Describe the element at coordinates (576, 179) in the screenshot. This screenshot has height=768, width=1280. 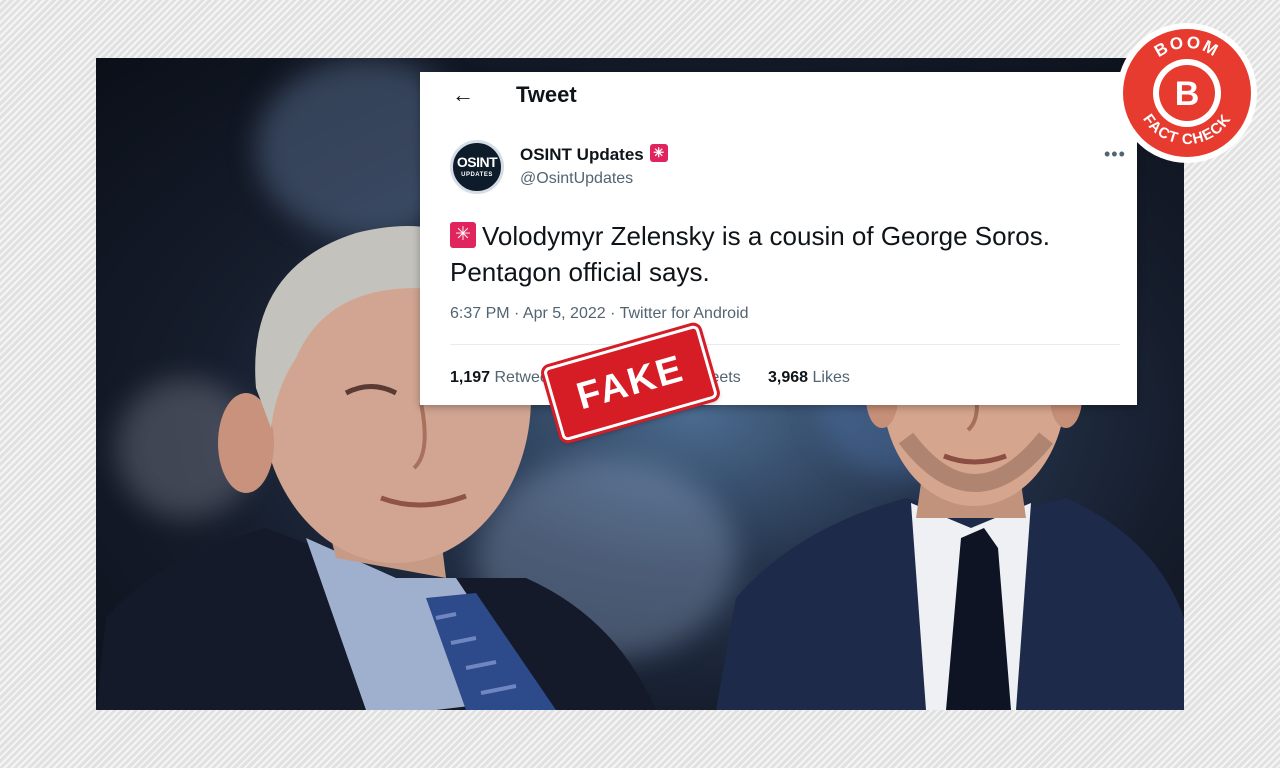
I see `author-handle: @OsintUpdates` at that location.